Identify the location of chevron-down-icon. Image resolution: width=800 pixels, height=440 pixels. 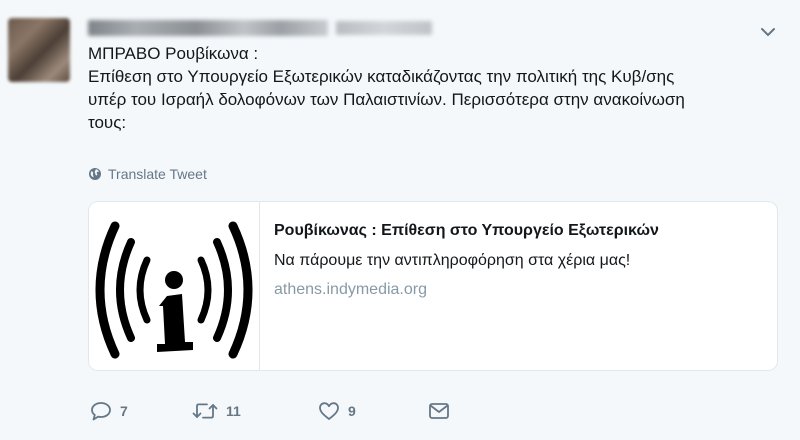
(768, 32).